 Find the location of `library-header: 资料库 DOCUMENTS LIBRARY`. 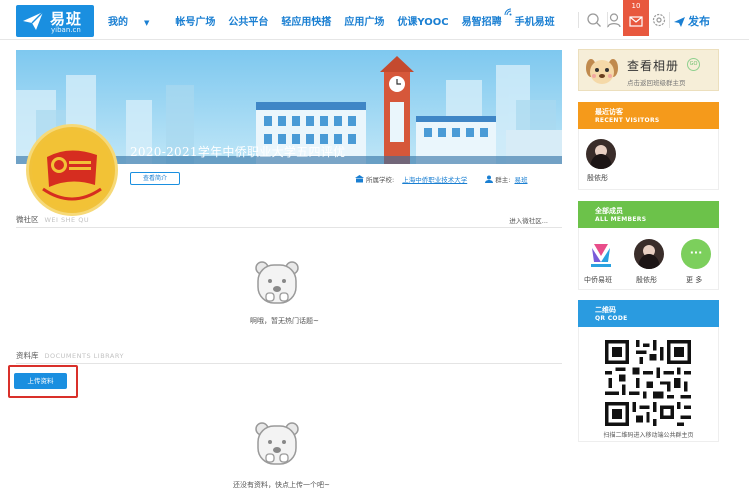

library-header: 资料库 DOCUMENTS LIBRARY is located at coordinates (289, 357).